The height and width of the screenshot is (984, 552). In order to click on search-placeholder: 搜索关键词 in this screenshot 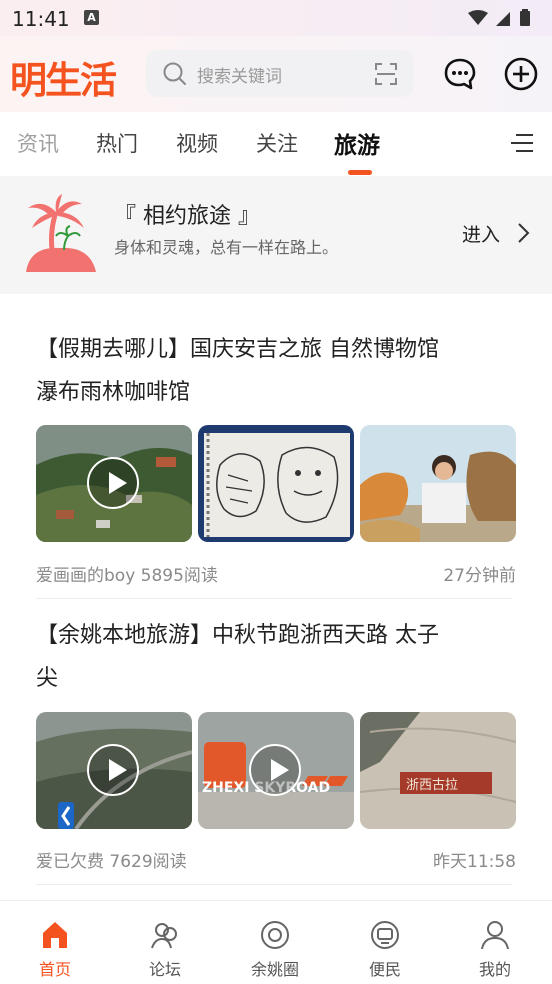, I will do `click(239, 77)`.